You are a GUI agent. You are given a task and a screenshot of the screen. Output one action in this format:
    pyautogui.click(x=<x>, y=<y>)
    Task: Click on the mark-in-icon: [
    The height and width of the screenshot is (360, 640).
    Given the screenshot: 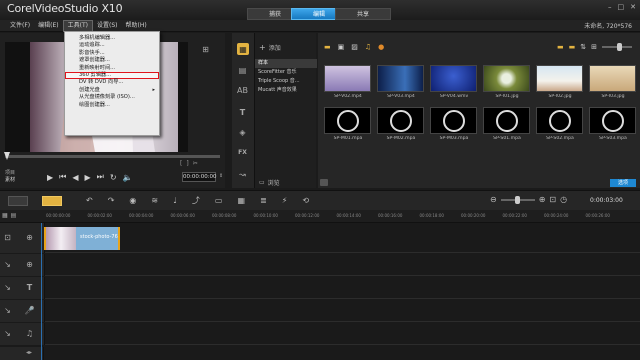 What is the action you would take?
    pyautogui.click(x=181, y=163)
    